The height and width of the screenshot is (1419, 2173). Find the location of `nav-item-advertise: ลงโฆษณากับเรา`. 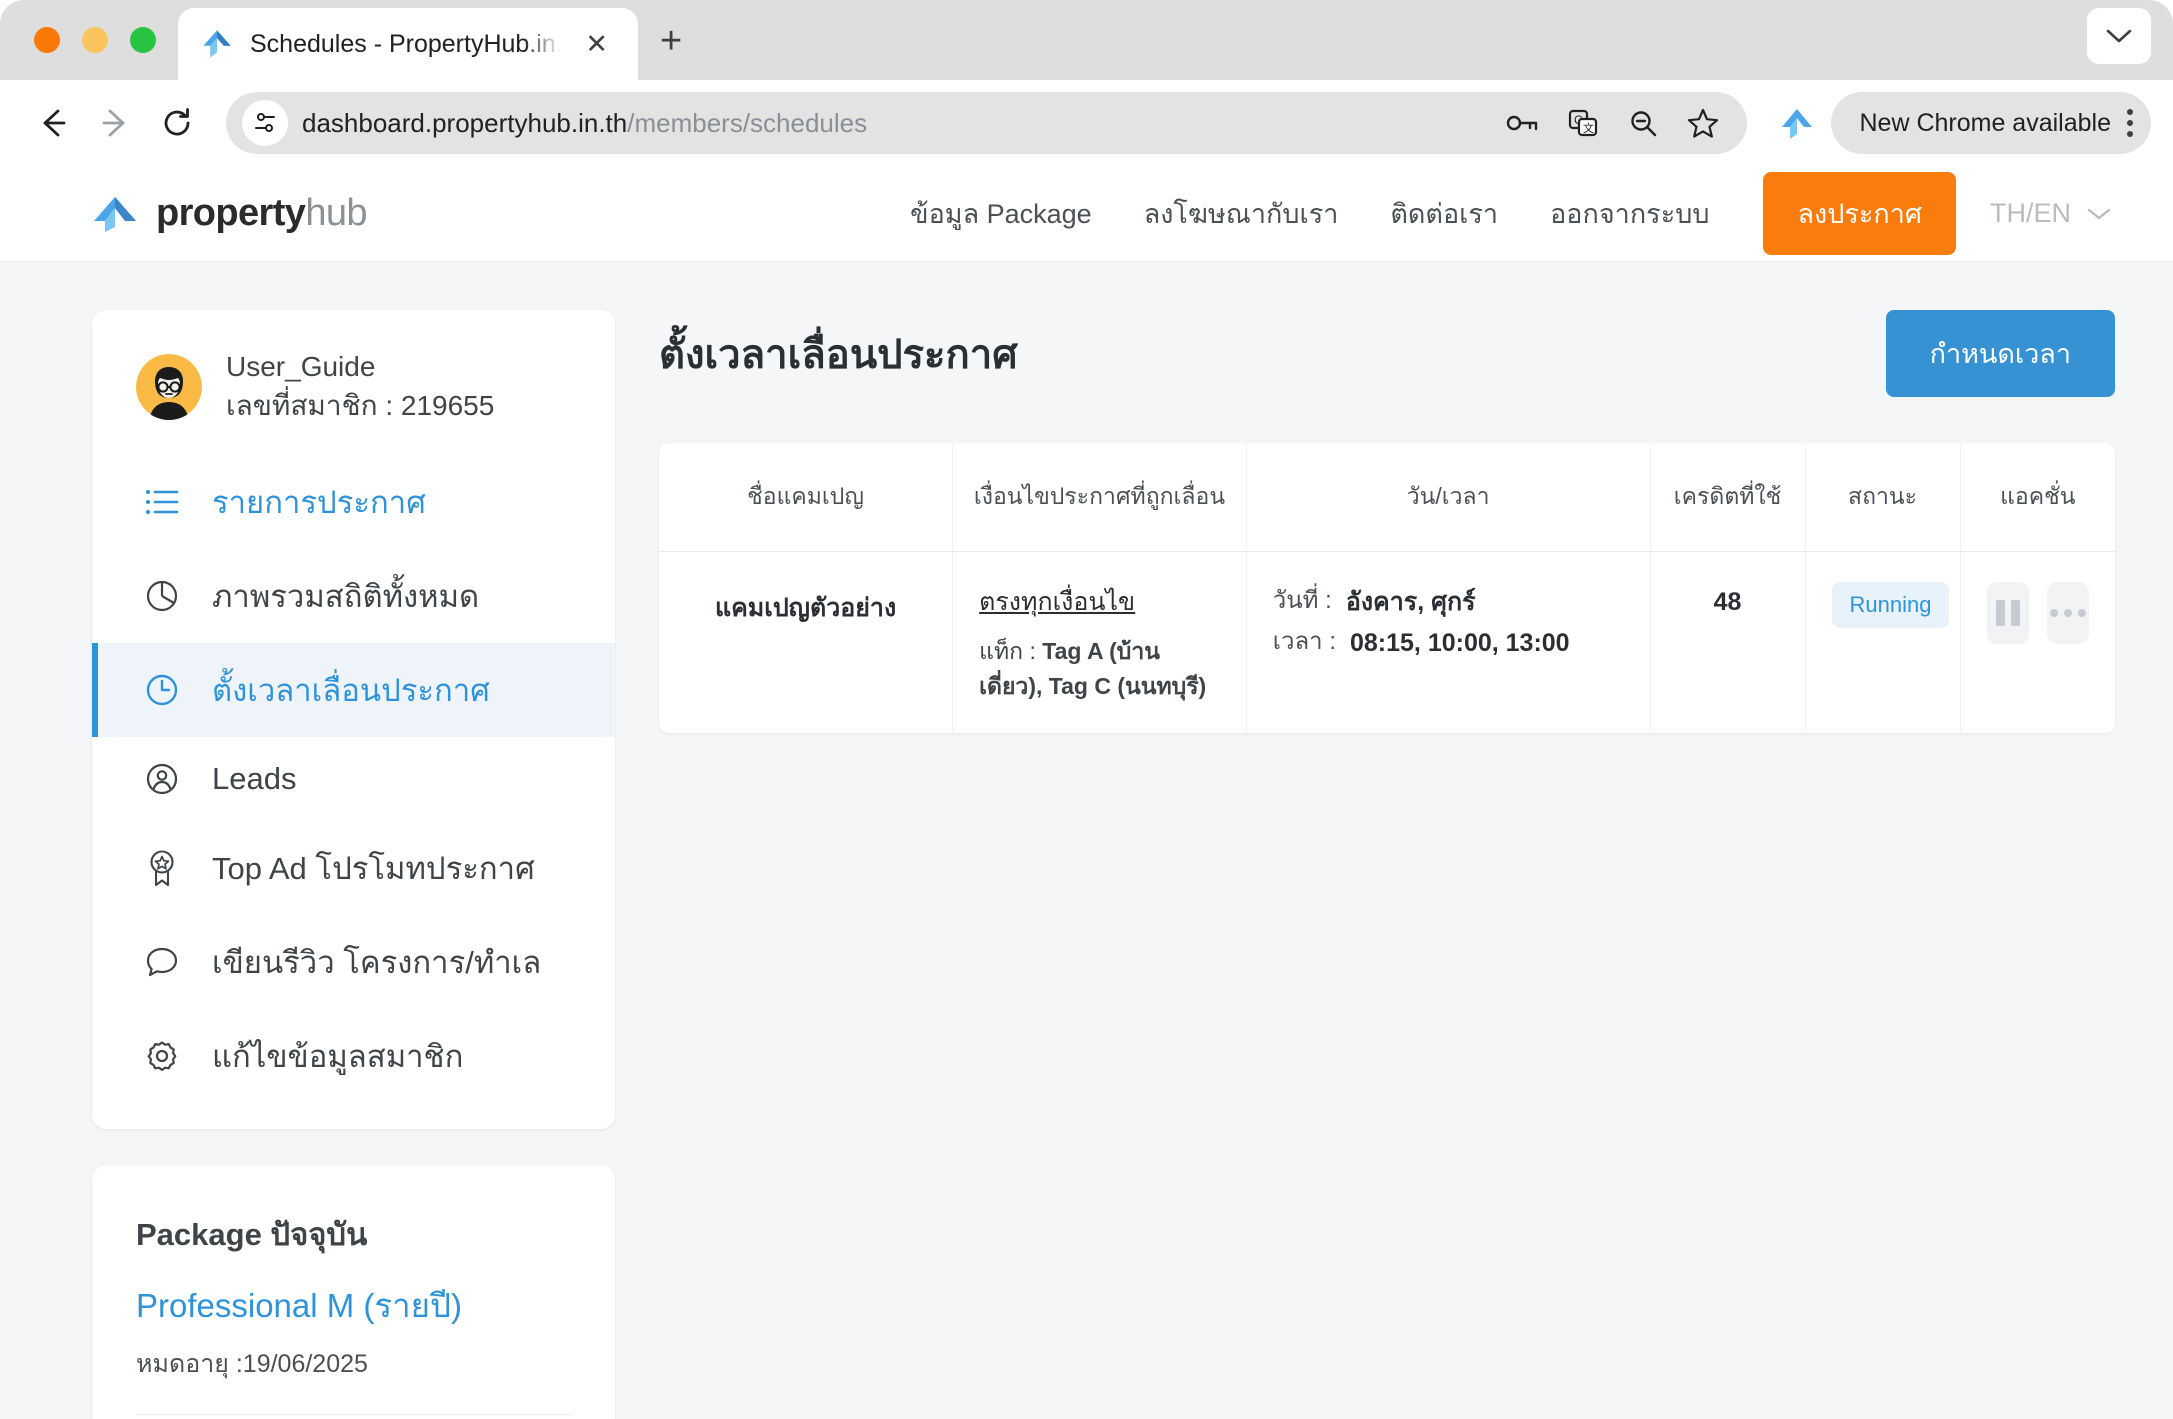

nav-item-advertise: ลงโฆษณากับเรา is located at coordinates (1241, 213).